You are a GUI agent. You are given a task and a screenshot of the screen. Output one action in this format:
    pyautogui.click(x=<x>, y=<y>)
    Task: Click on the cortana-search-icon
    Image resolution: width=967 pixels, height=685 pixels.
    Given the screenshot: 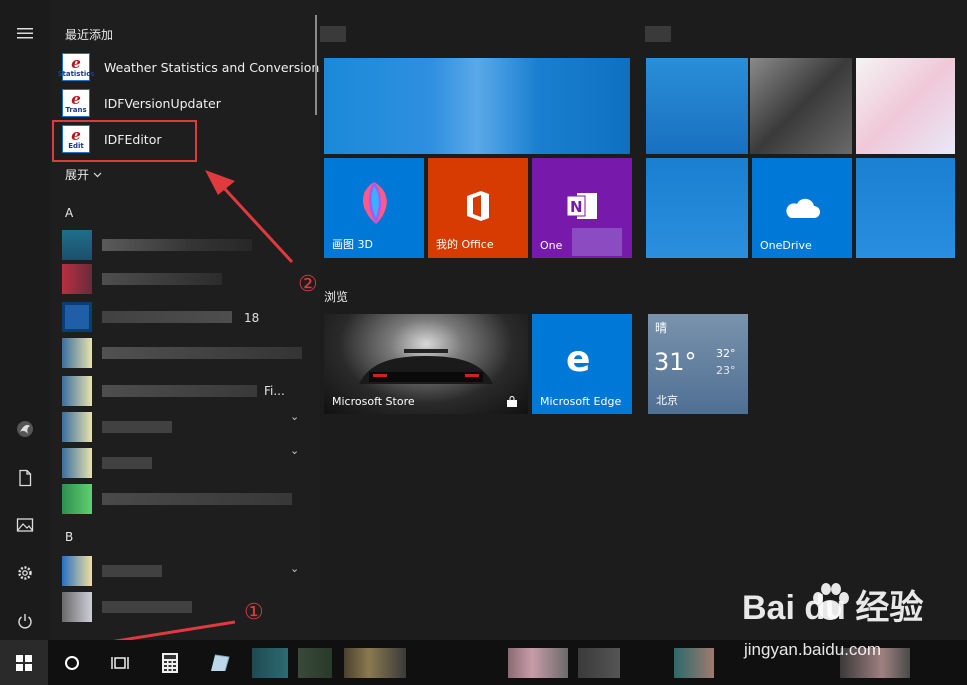 What is the action you would take?
    pyautogui.click(x=72, y=662)
    